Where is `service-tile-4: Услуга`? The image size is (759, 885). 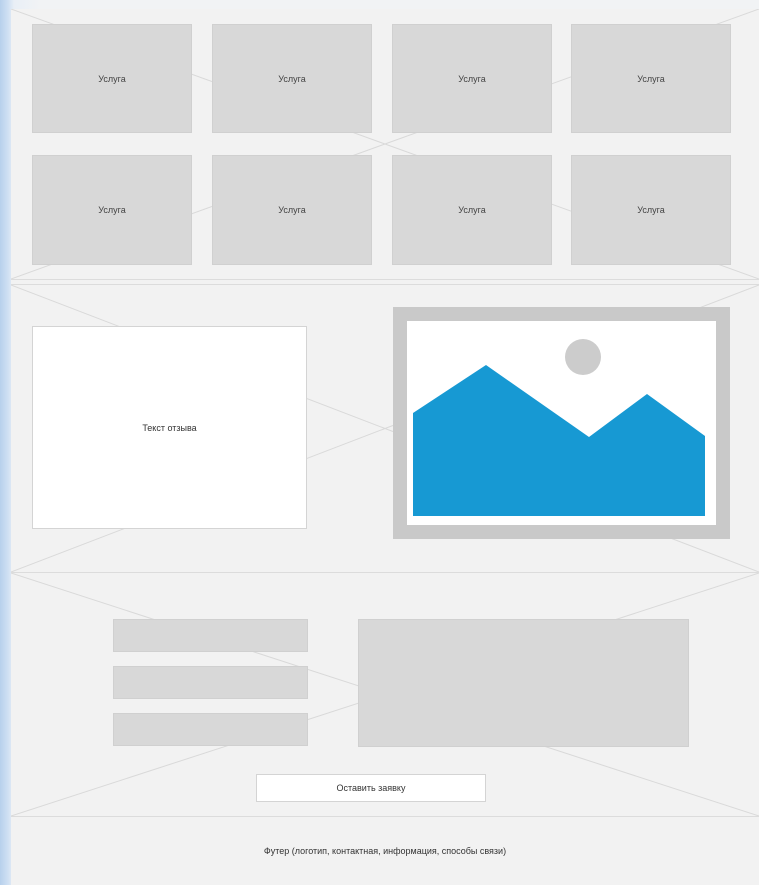 service-tile-4: Услуга is located at coordinates (651, 78).